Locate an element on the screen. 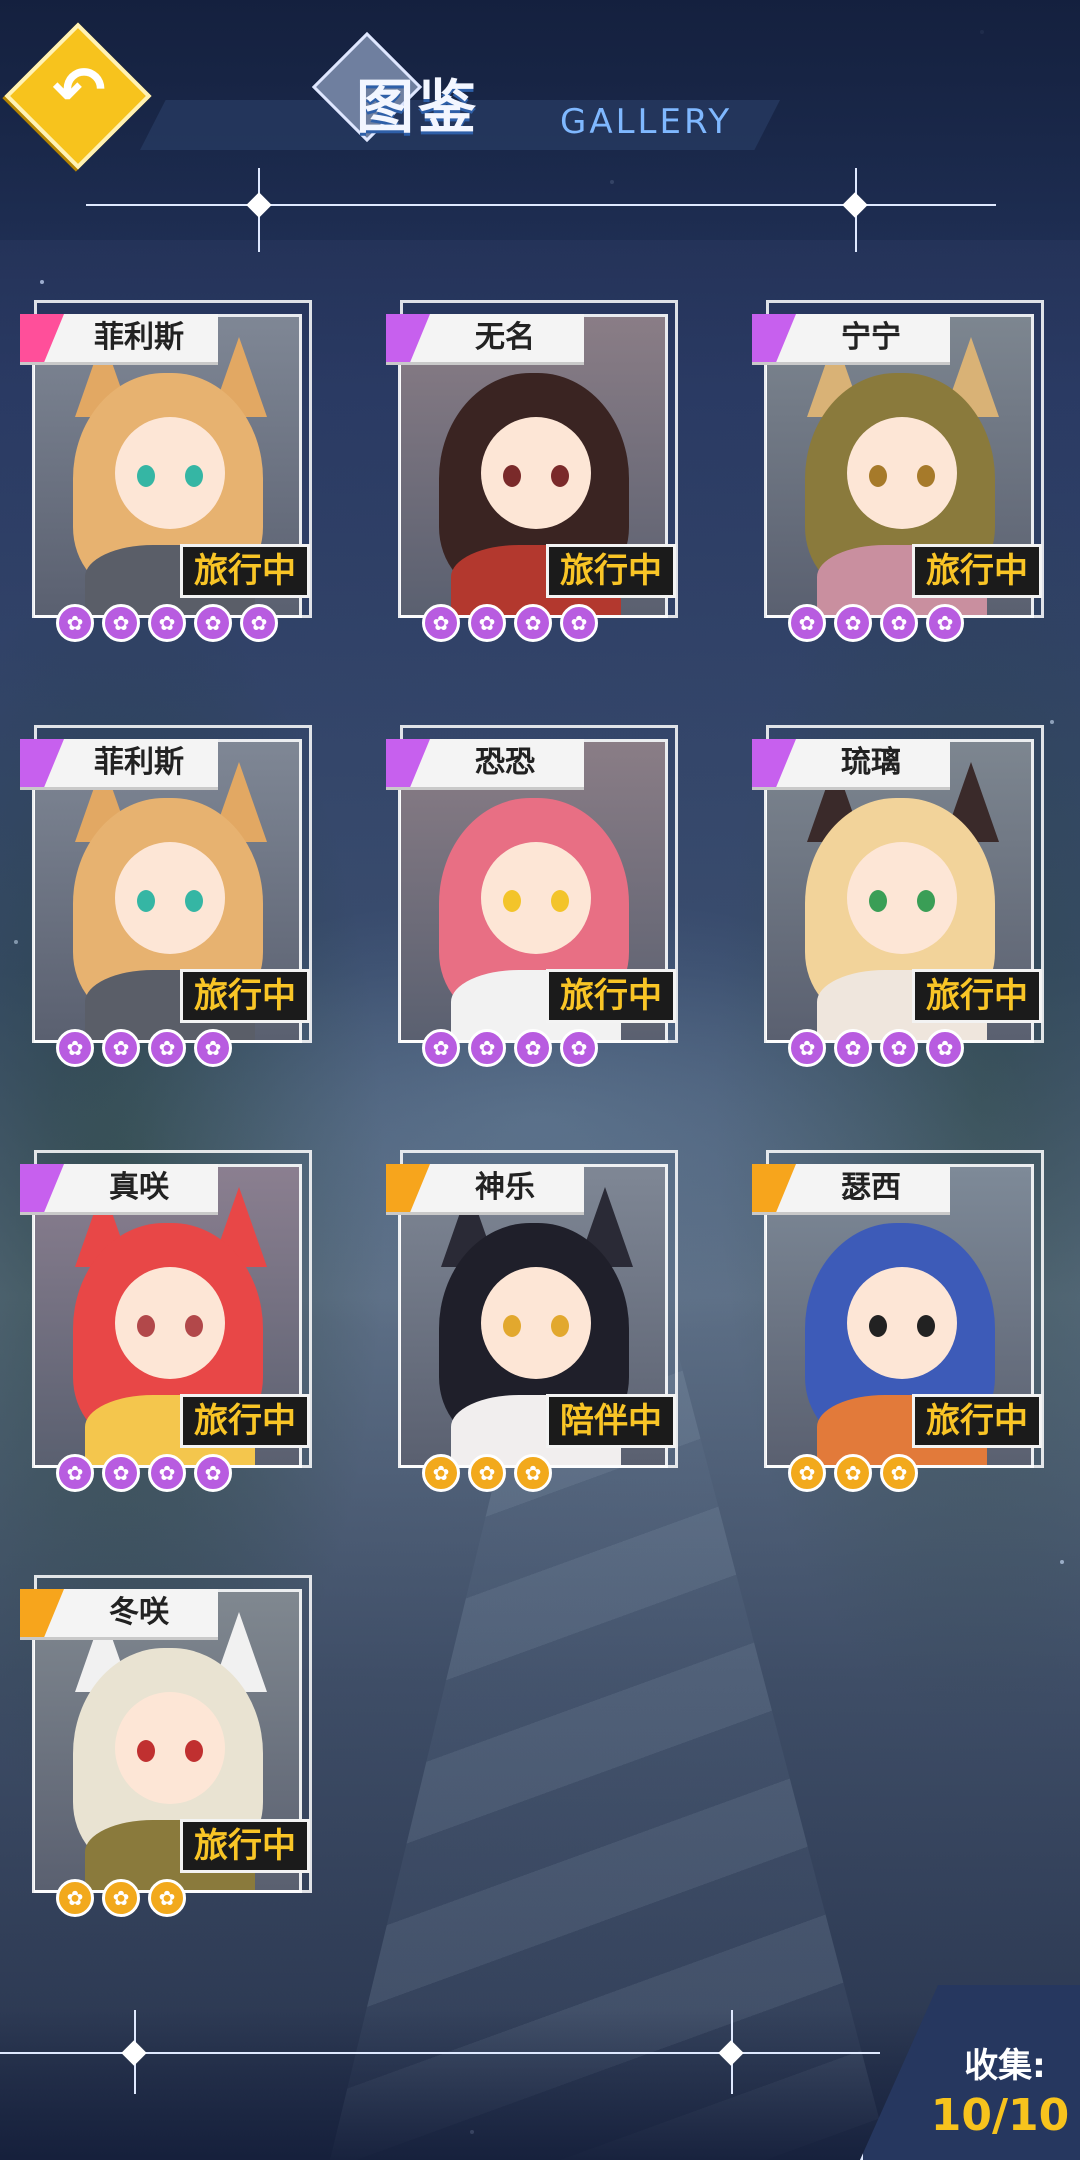  character-card: 菲利斯 旅行中 ✿ ✿ ✿ ✿ ✿ is located at coordinates (166, 471).